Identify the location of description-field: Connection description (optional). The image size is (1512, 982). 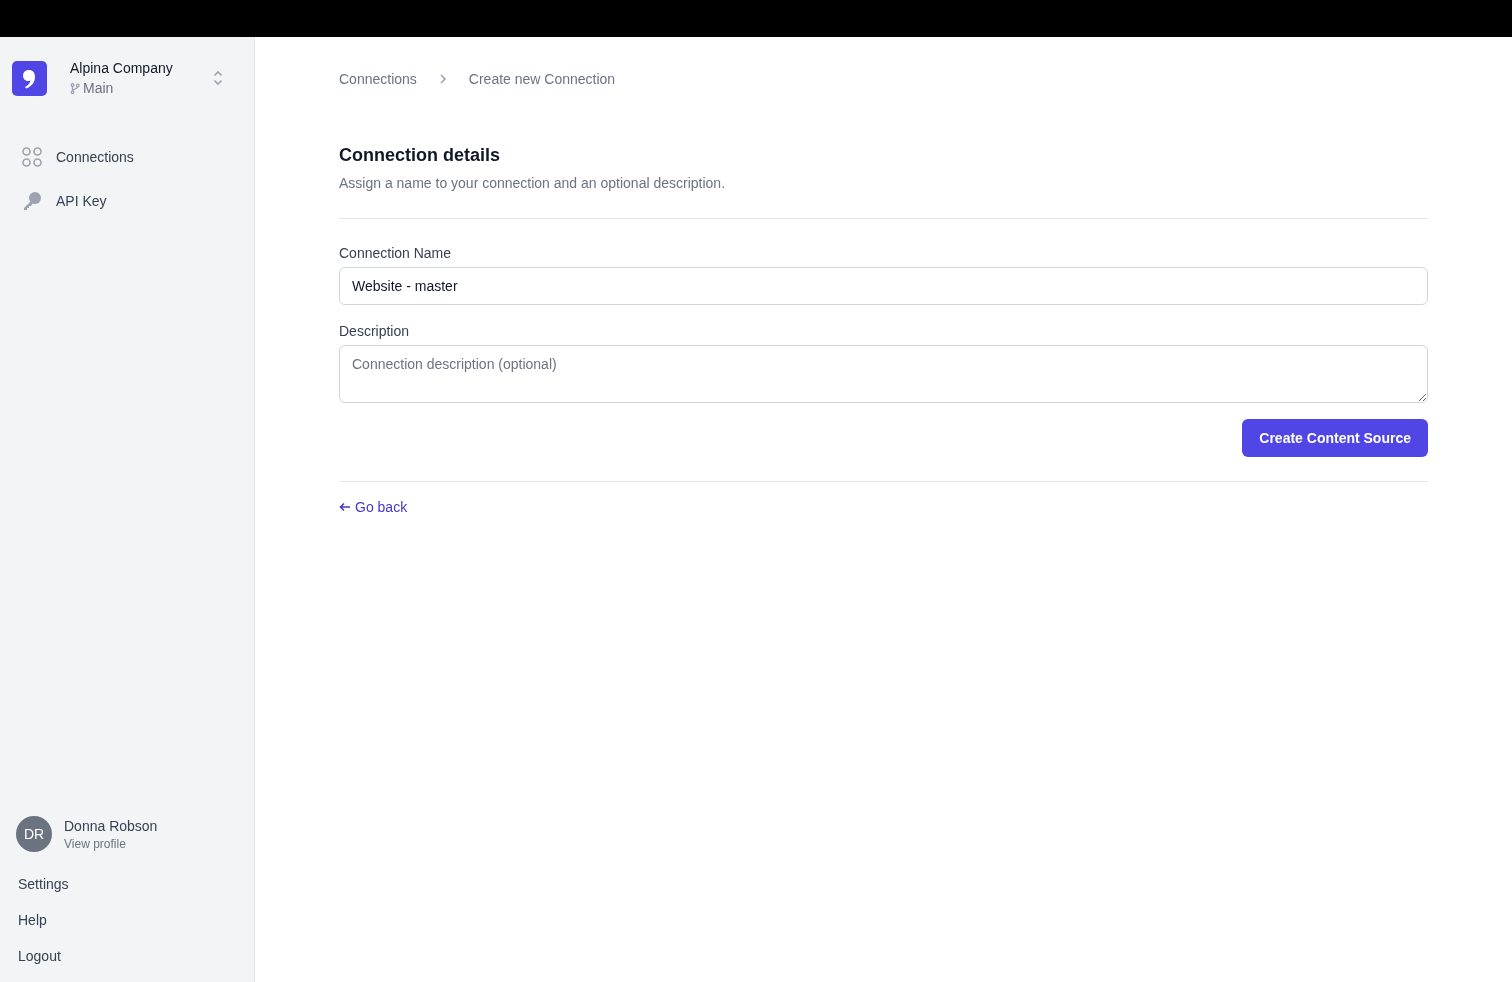
(883, 374).